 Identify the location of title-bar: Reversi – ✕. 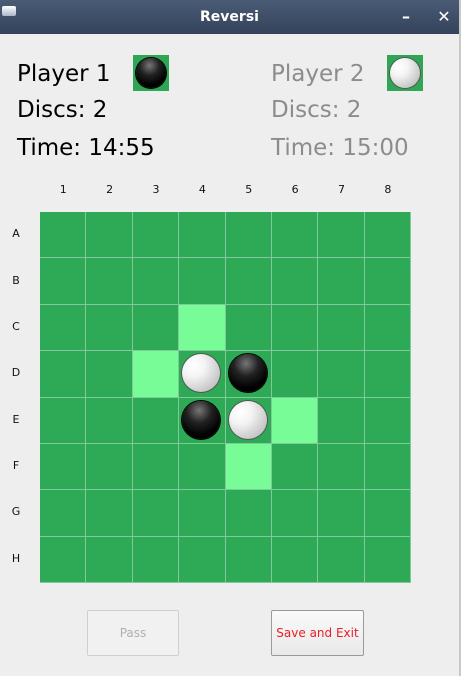
(229, 17).